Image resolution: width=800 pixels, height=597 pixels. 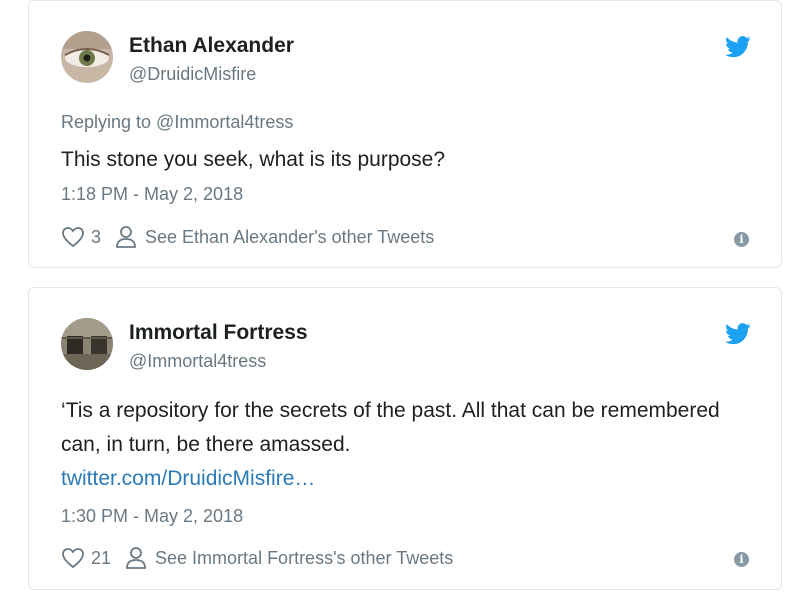 What do you see at coordinates (101, 557) in the screenshot?
I see `like-count: 21` at bounding box center [101, 557].